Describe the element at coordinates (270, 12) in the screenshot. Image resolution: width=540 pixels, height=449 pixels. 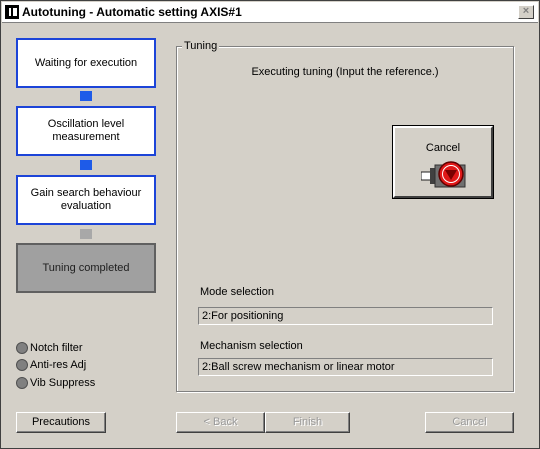
I see `title-bar: Autotuning - Automatic setting AXIS#1 ×` at that location.